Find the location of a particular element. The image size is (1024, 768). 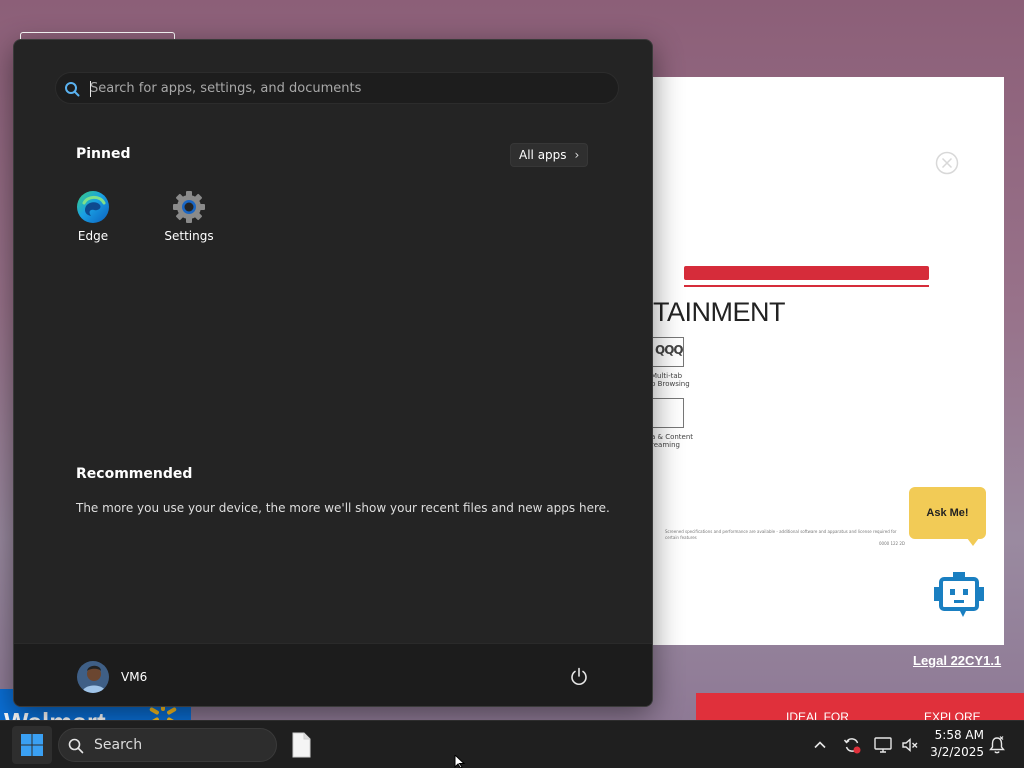

text-caret is located at coordinates (90, 89).